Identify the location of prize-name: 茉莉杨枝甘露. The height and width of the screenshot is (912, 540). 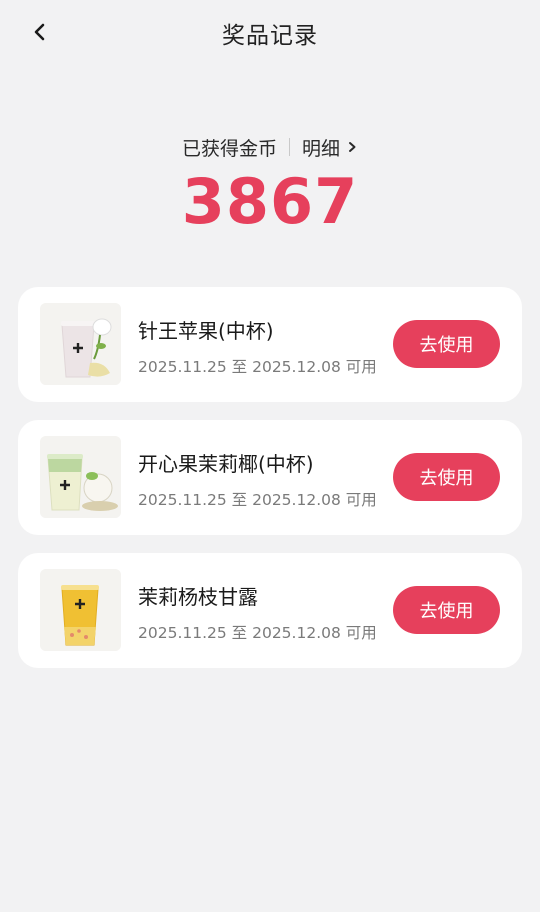
(198, 597).